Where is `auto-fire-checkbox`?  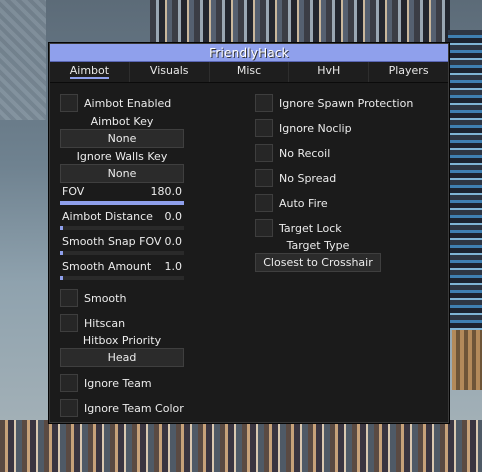
auto-fire-checkbox is located at coordinates (264, 203).